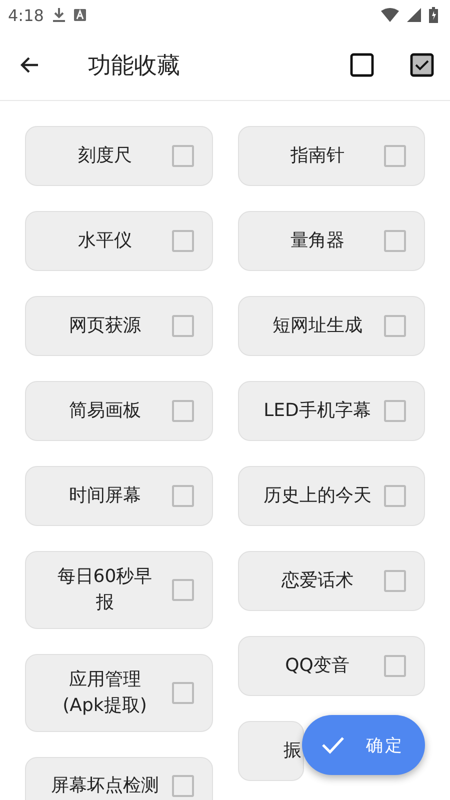 The height and width of the screenshot is (800, 450). Describe the element at coordinates (317, 666) in the screenshot. I see `feature-label: QQ变音` at that location.